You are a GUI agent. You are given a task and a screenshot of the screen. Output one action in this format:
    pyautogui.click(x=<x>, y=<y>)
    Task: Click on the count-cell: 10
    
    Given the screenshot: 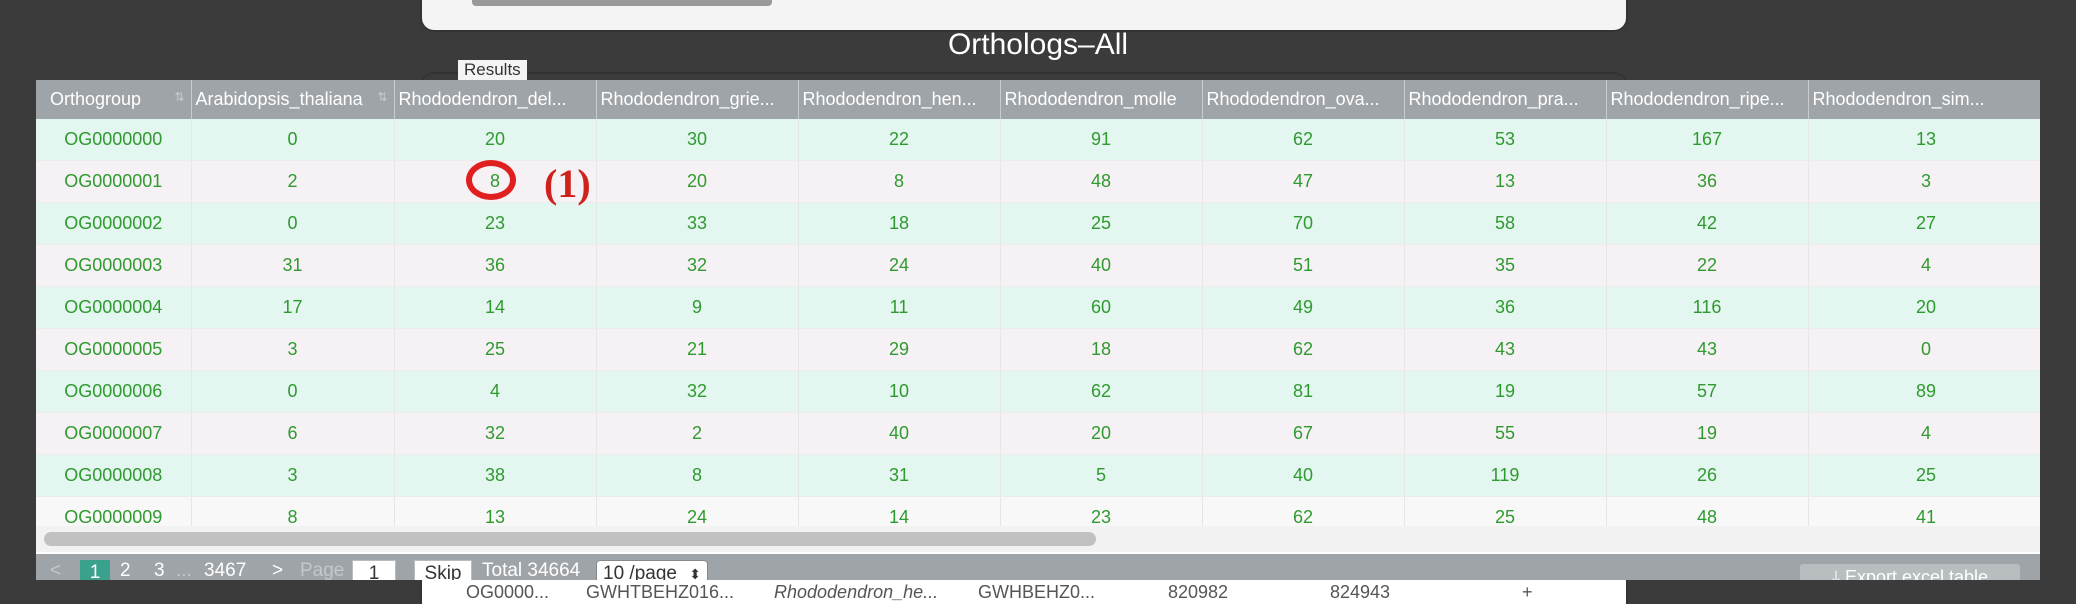 What is the action you would take?
    pyautogui.click(x=899, y=391)
    